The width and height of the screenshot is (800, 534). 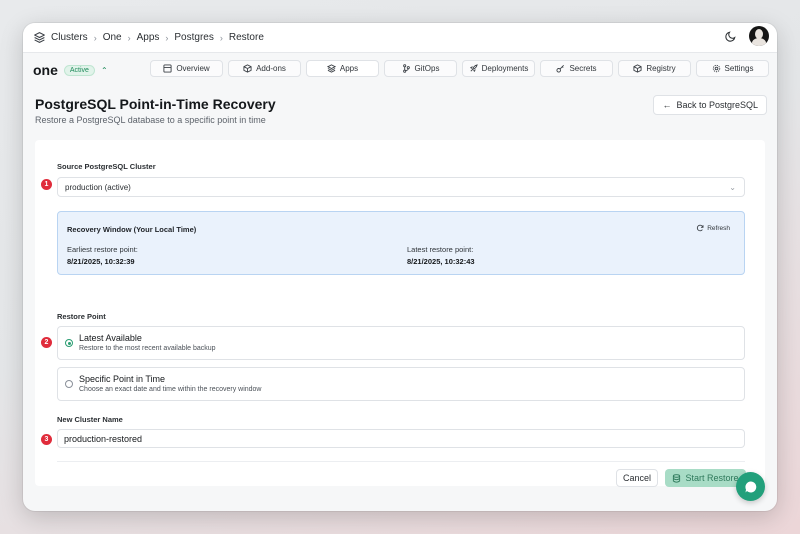 What do you see at coordinates (401, 438) in the screenshot?
I see `new-cluster-name-input` at bounding box center [401, 438].